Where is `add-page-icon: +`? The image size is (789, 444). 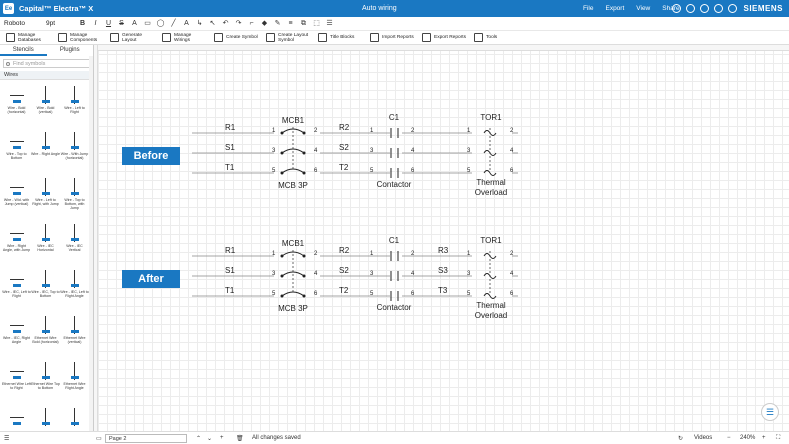
add-page-icon: + is located at coordinates (222, 438).